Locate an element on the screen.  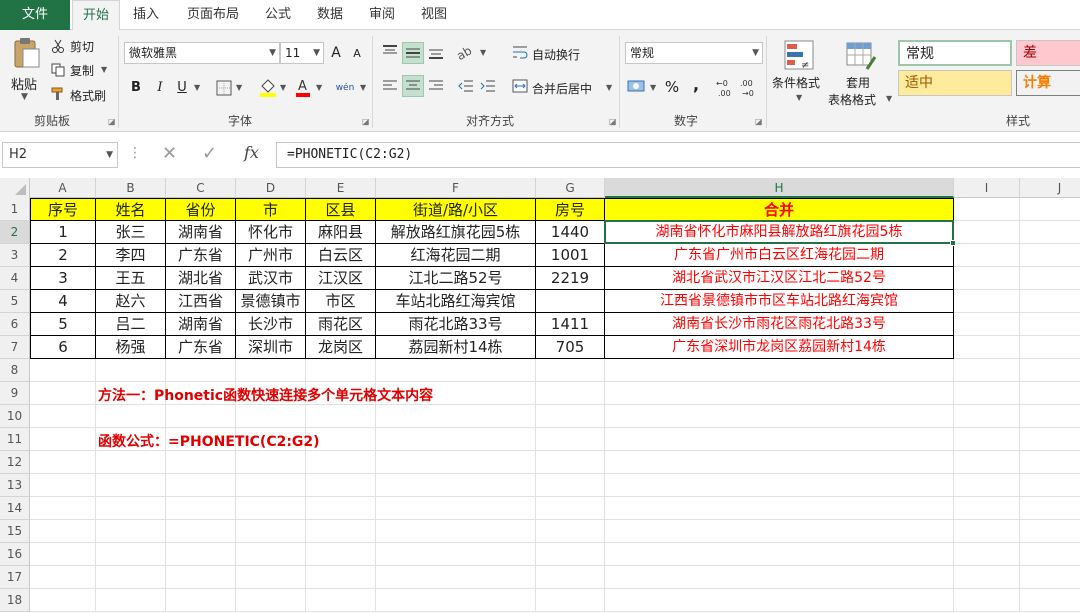
table-header-cell: 合并 is located at coordinates (779, 209).